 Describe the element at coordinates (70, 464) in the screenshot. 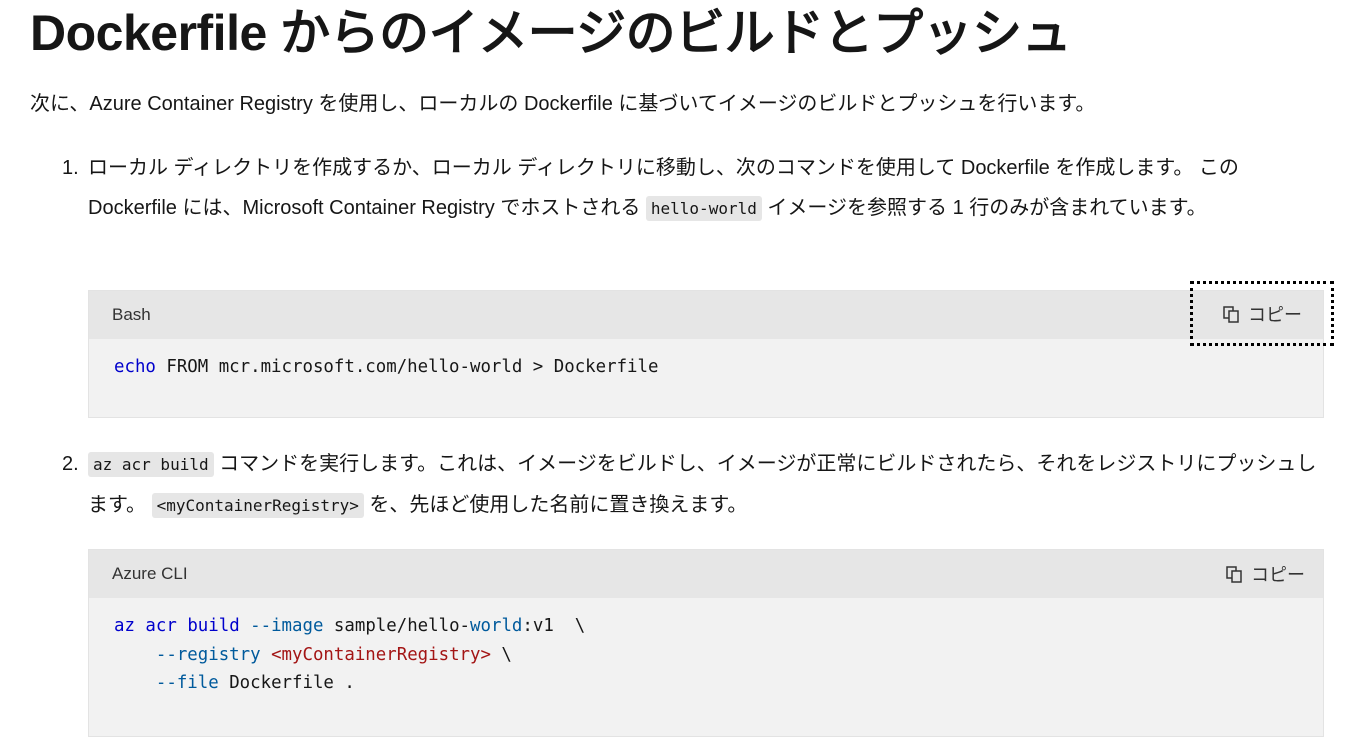

I see `step-number: 2.` at that location.